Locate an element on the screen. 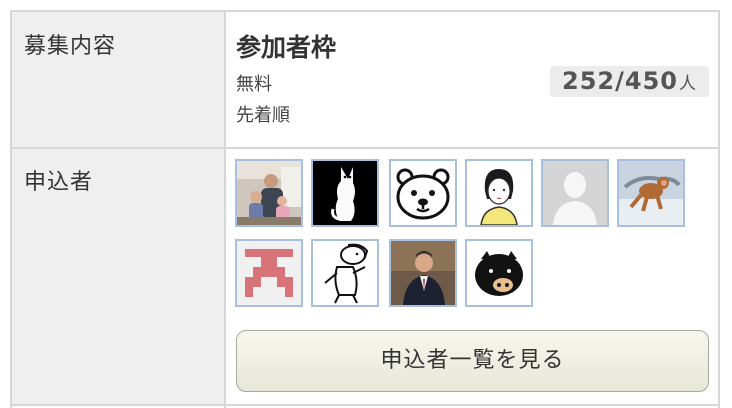 Image resolution: width=732 pixels, height=408 pixels. monkey-photo-icon is located at coordinates (651, 193).